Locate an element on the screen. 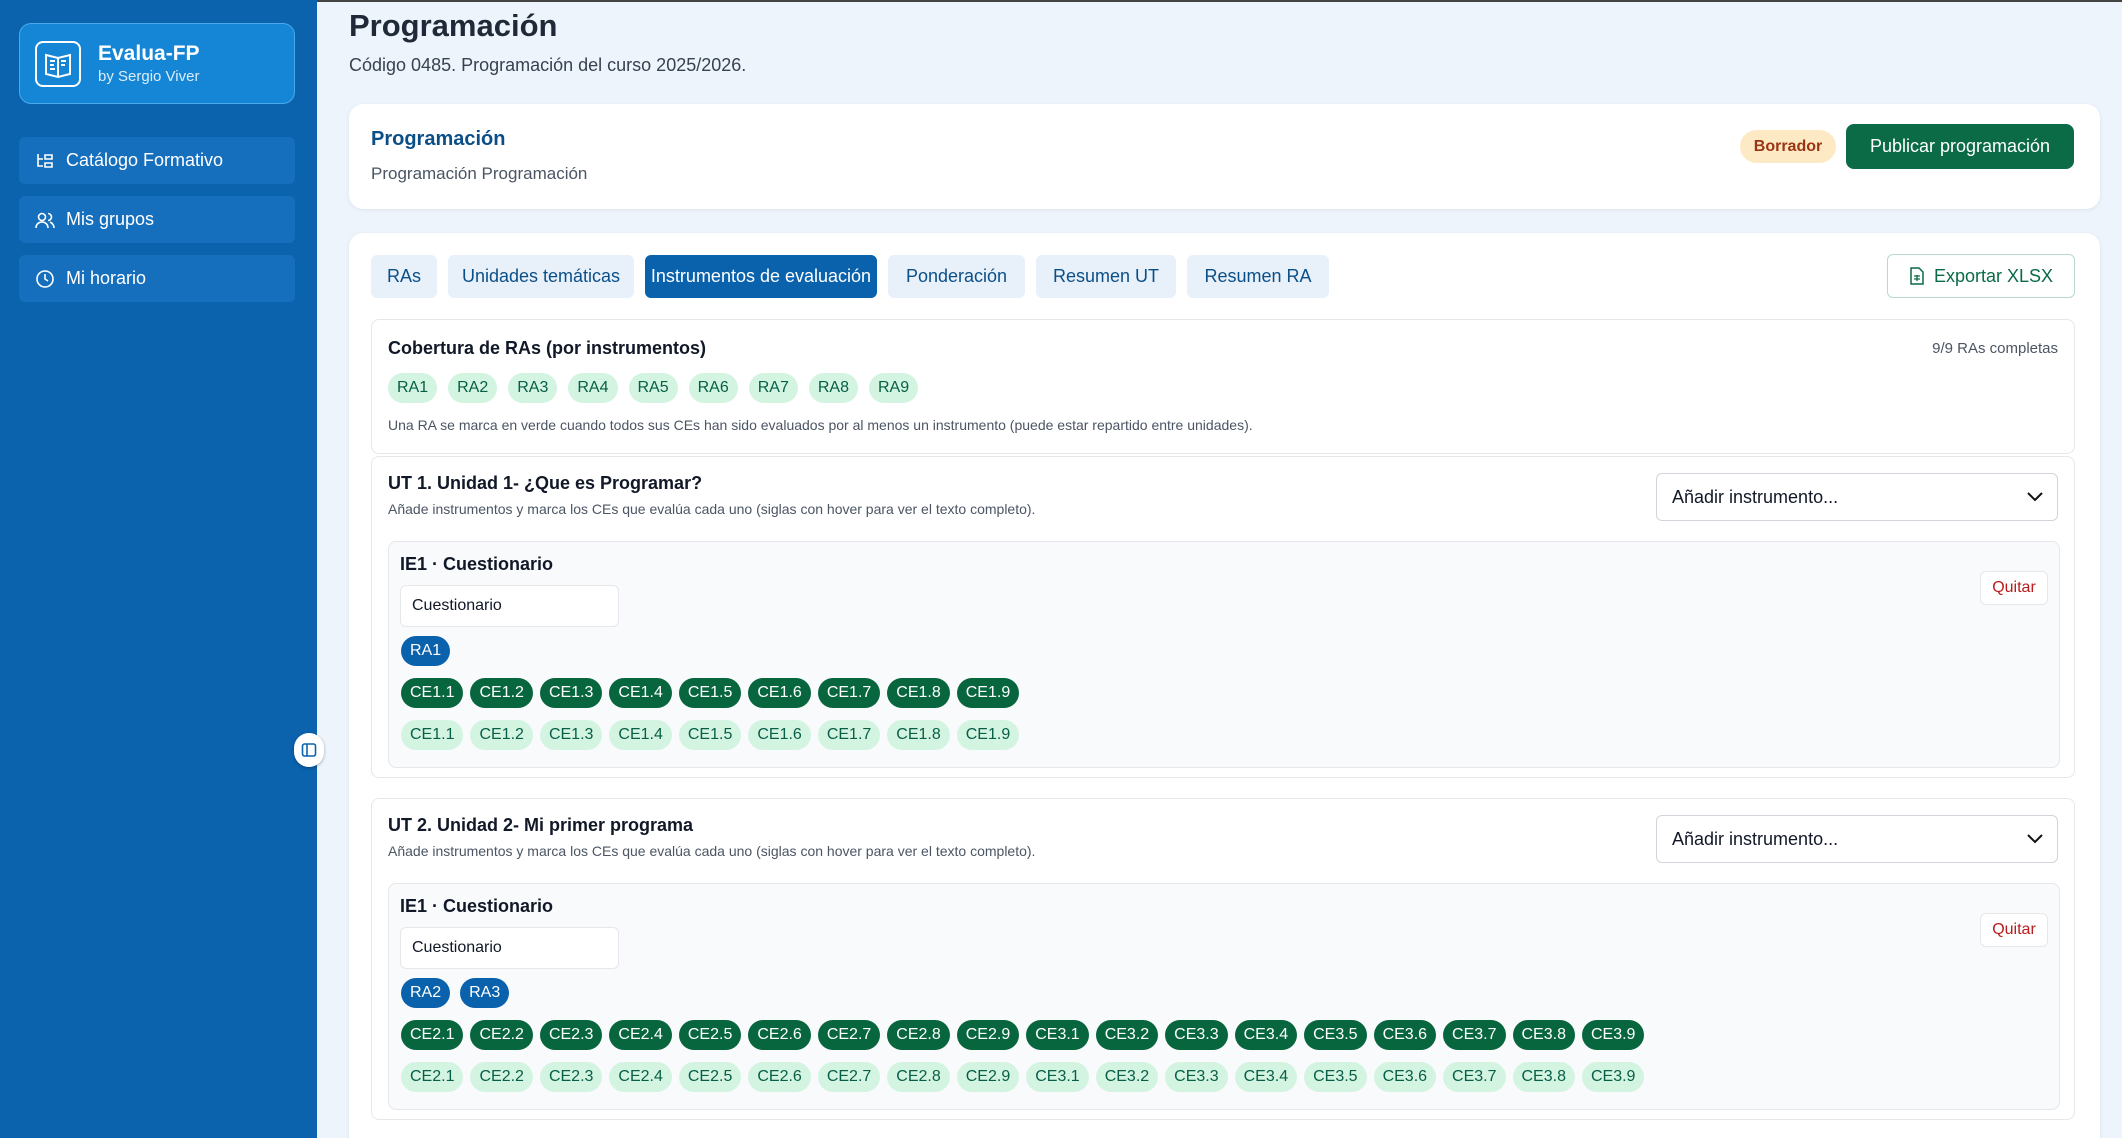 This screenshot has width=2122, height=1138. ce-chip: CE1.9 is located at coordinates (988, 735).